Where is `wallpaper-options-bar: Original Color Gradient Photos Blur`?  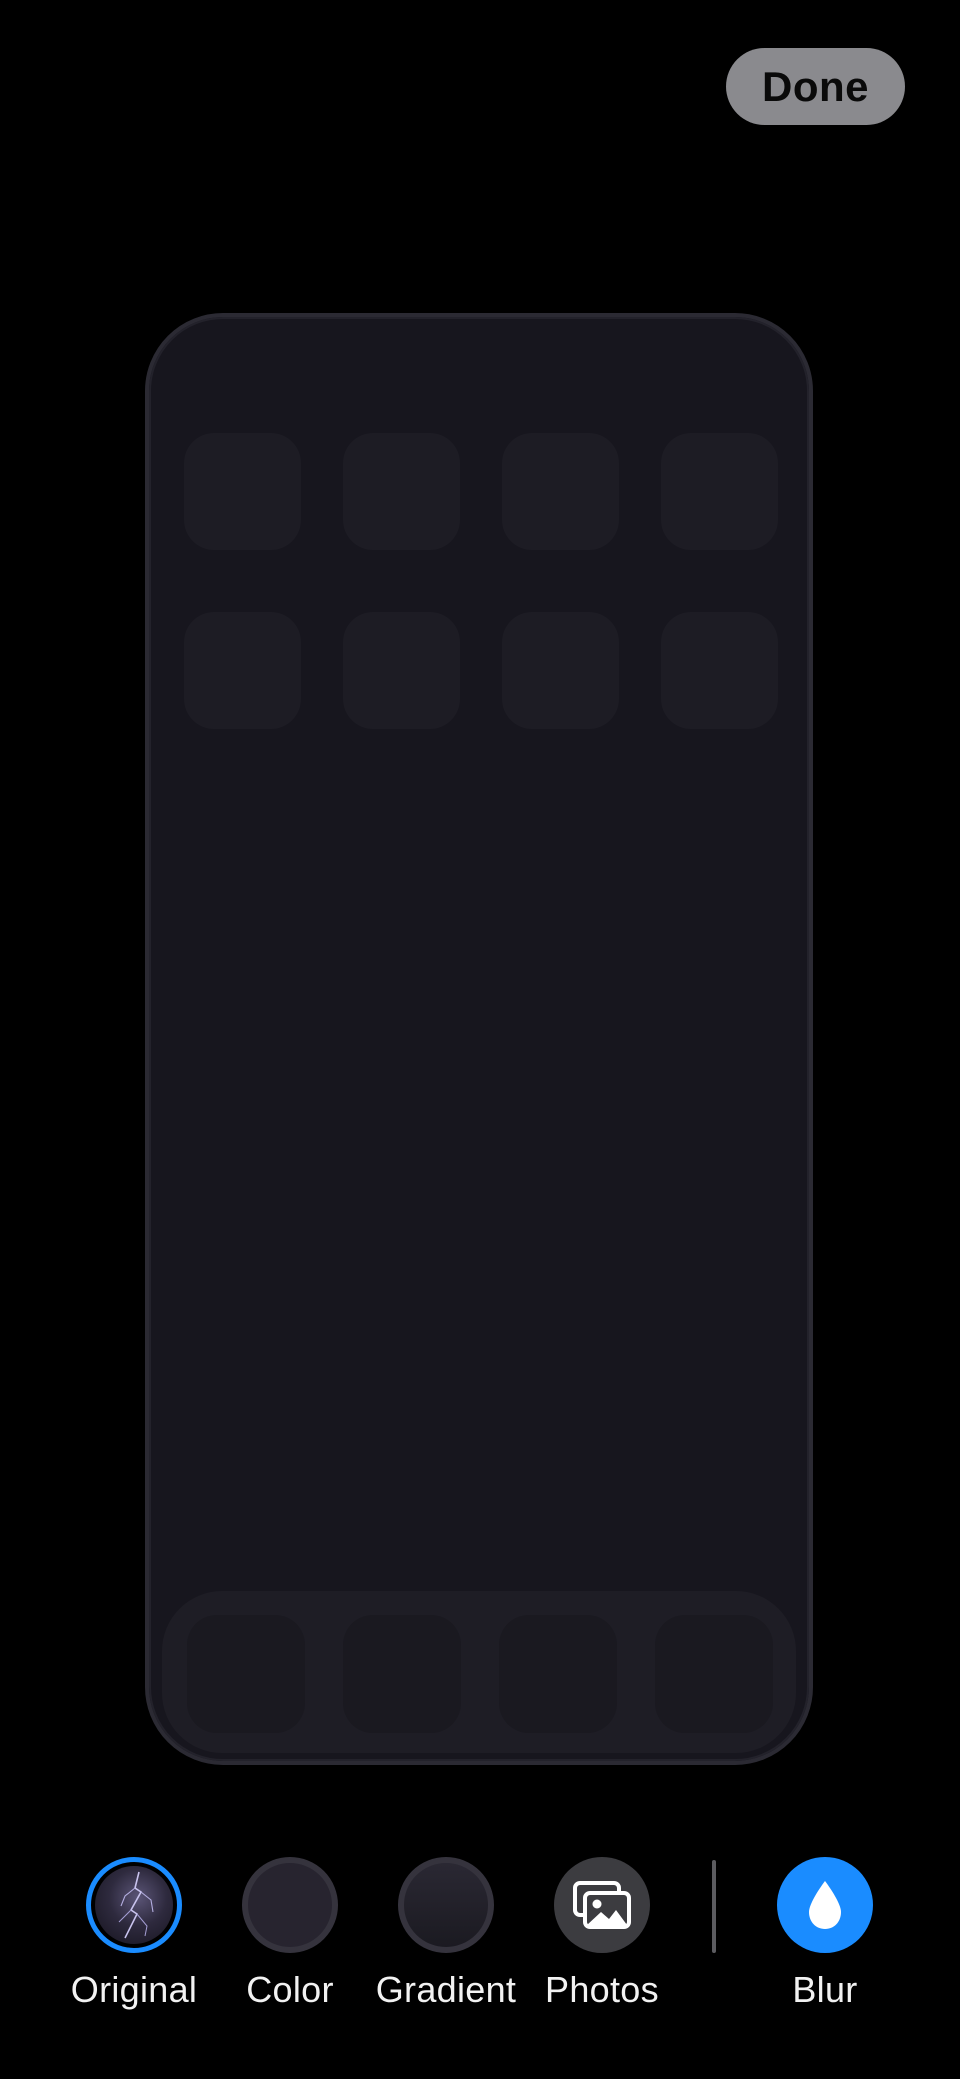 wallpaper-options-bar: Original Color Gradient Photos Blur is located at coordinates (480, 1937).